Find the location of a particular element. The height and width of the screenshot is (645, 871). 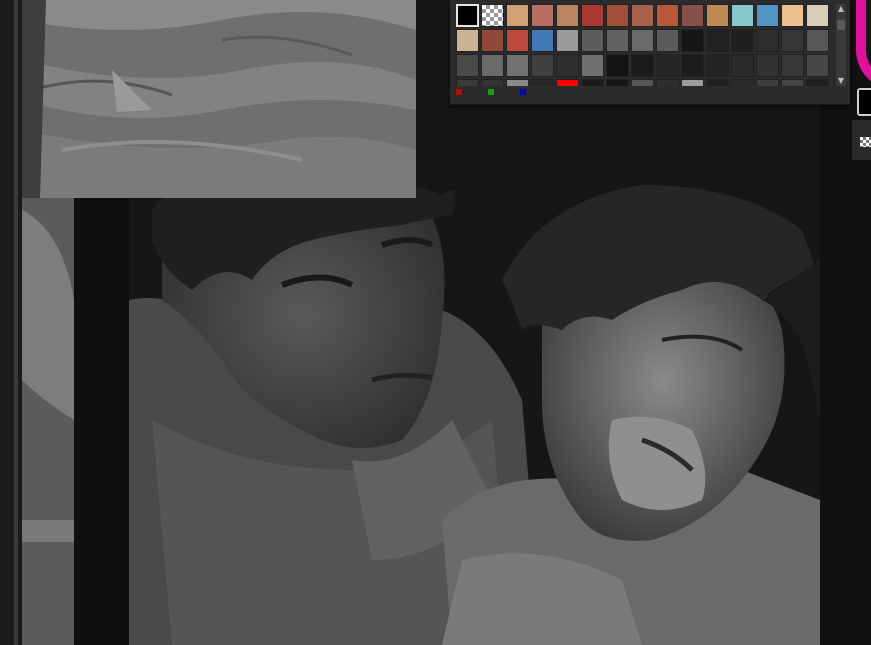

palette-docker: ▲ ▼ is located at coordinates (650, 52).